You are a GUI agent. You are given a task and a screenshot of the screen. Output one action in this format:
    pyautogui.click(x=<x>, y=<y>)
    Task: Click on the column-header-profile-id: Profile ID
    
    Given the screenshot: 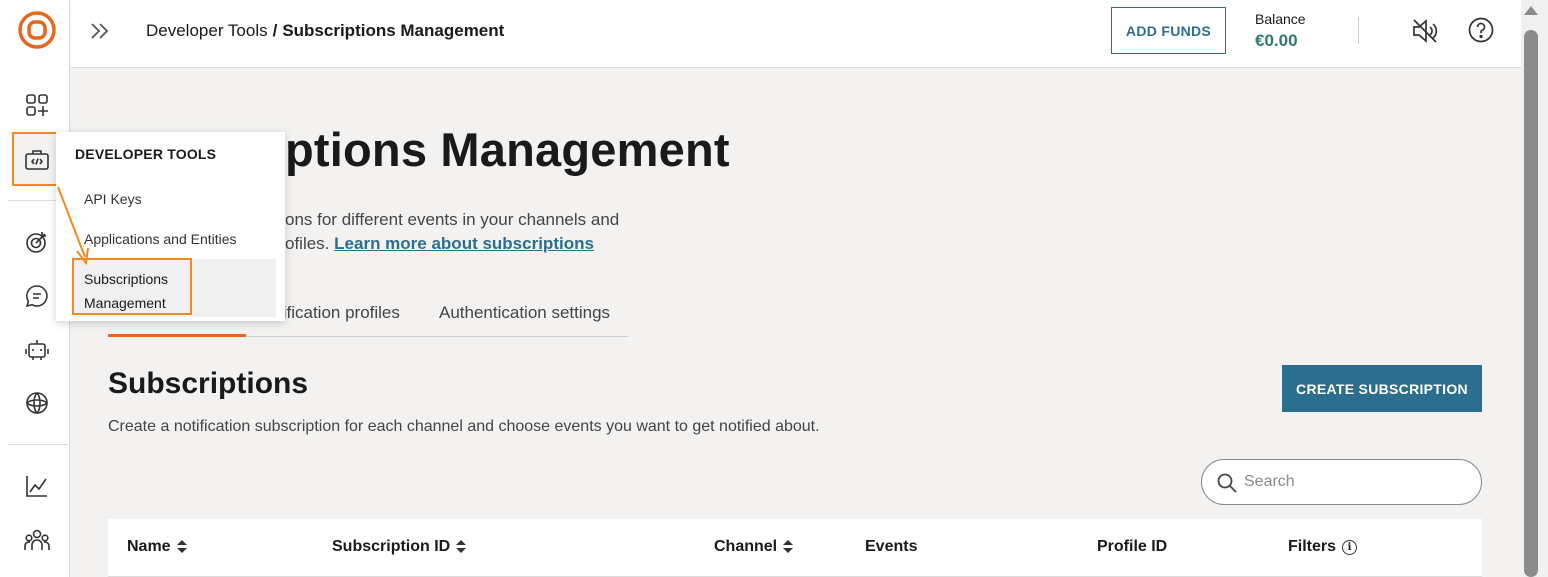 What is the action you would take?
    pyautogui.click(x=1132, y=547)
    